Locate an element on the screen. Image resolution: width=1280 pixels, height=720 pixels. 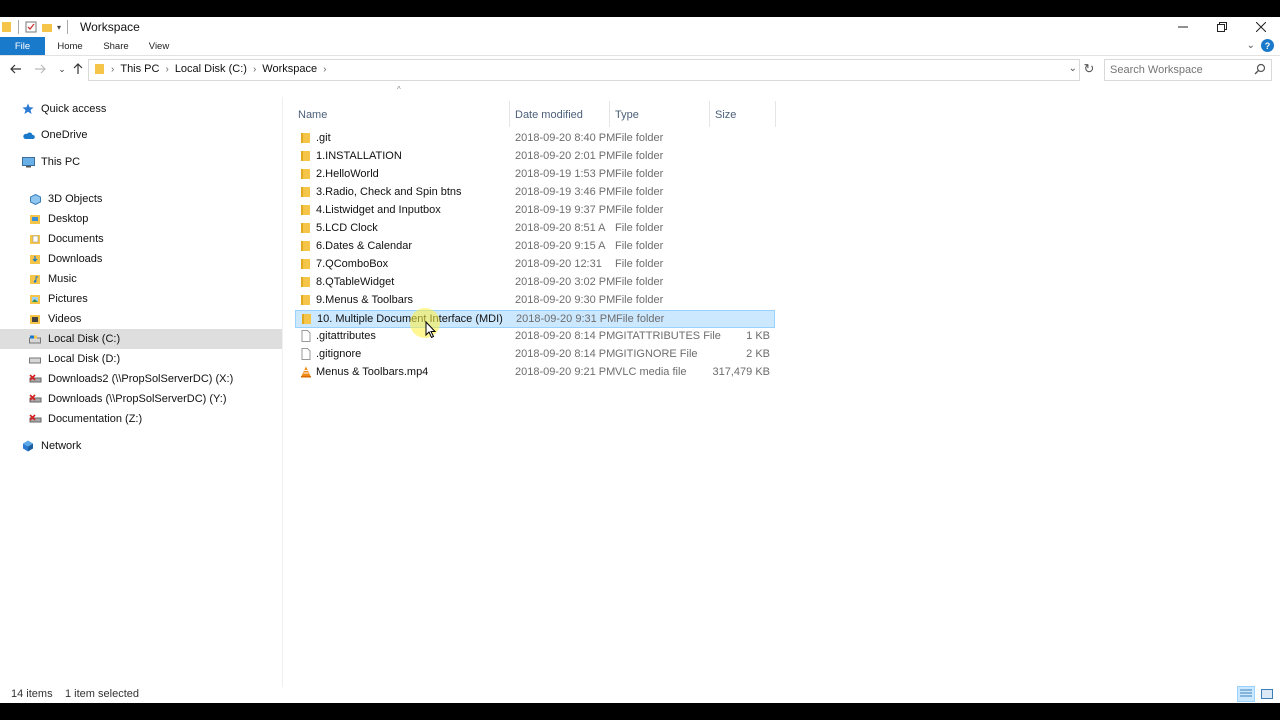
large-icons-view-button is located at coordinates (1267, 694).